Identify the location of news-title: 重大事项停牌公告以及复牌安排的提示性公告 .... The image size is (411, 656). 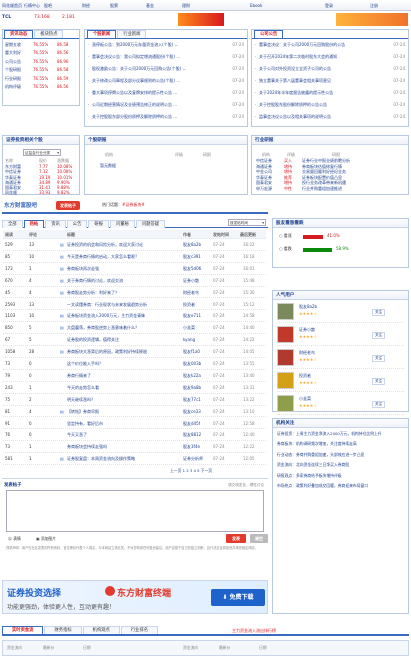
(134, 92).